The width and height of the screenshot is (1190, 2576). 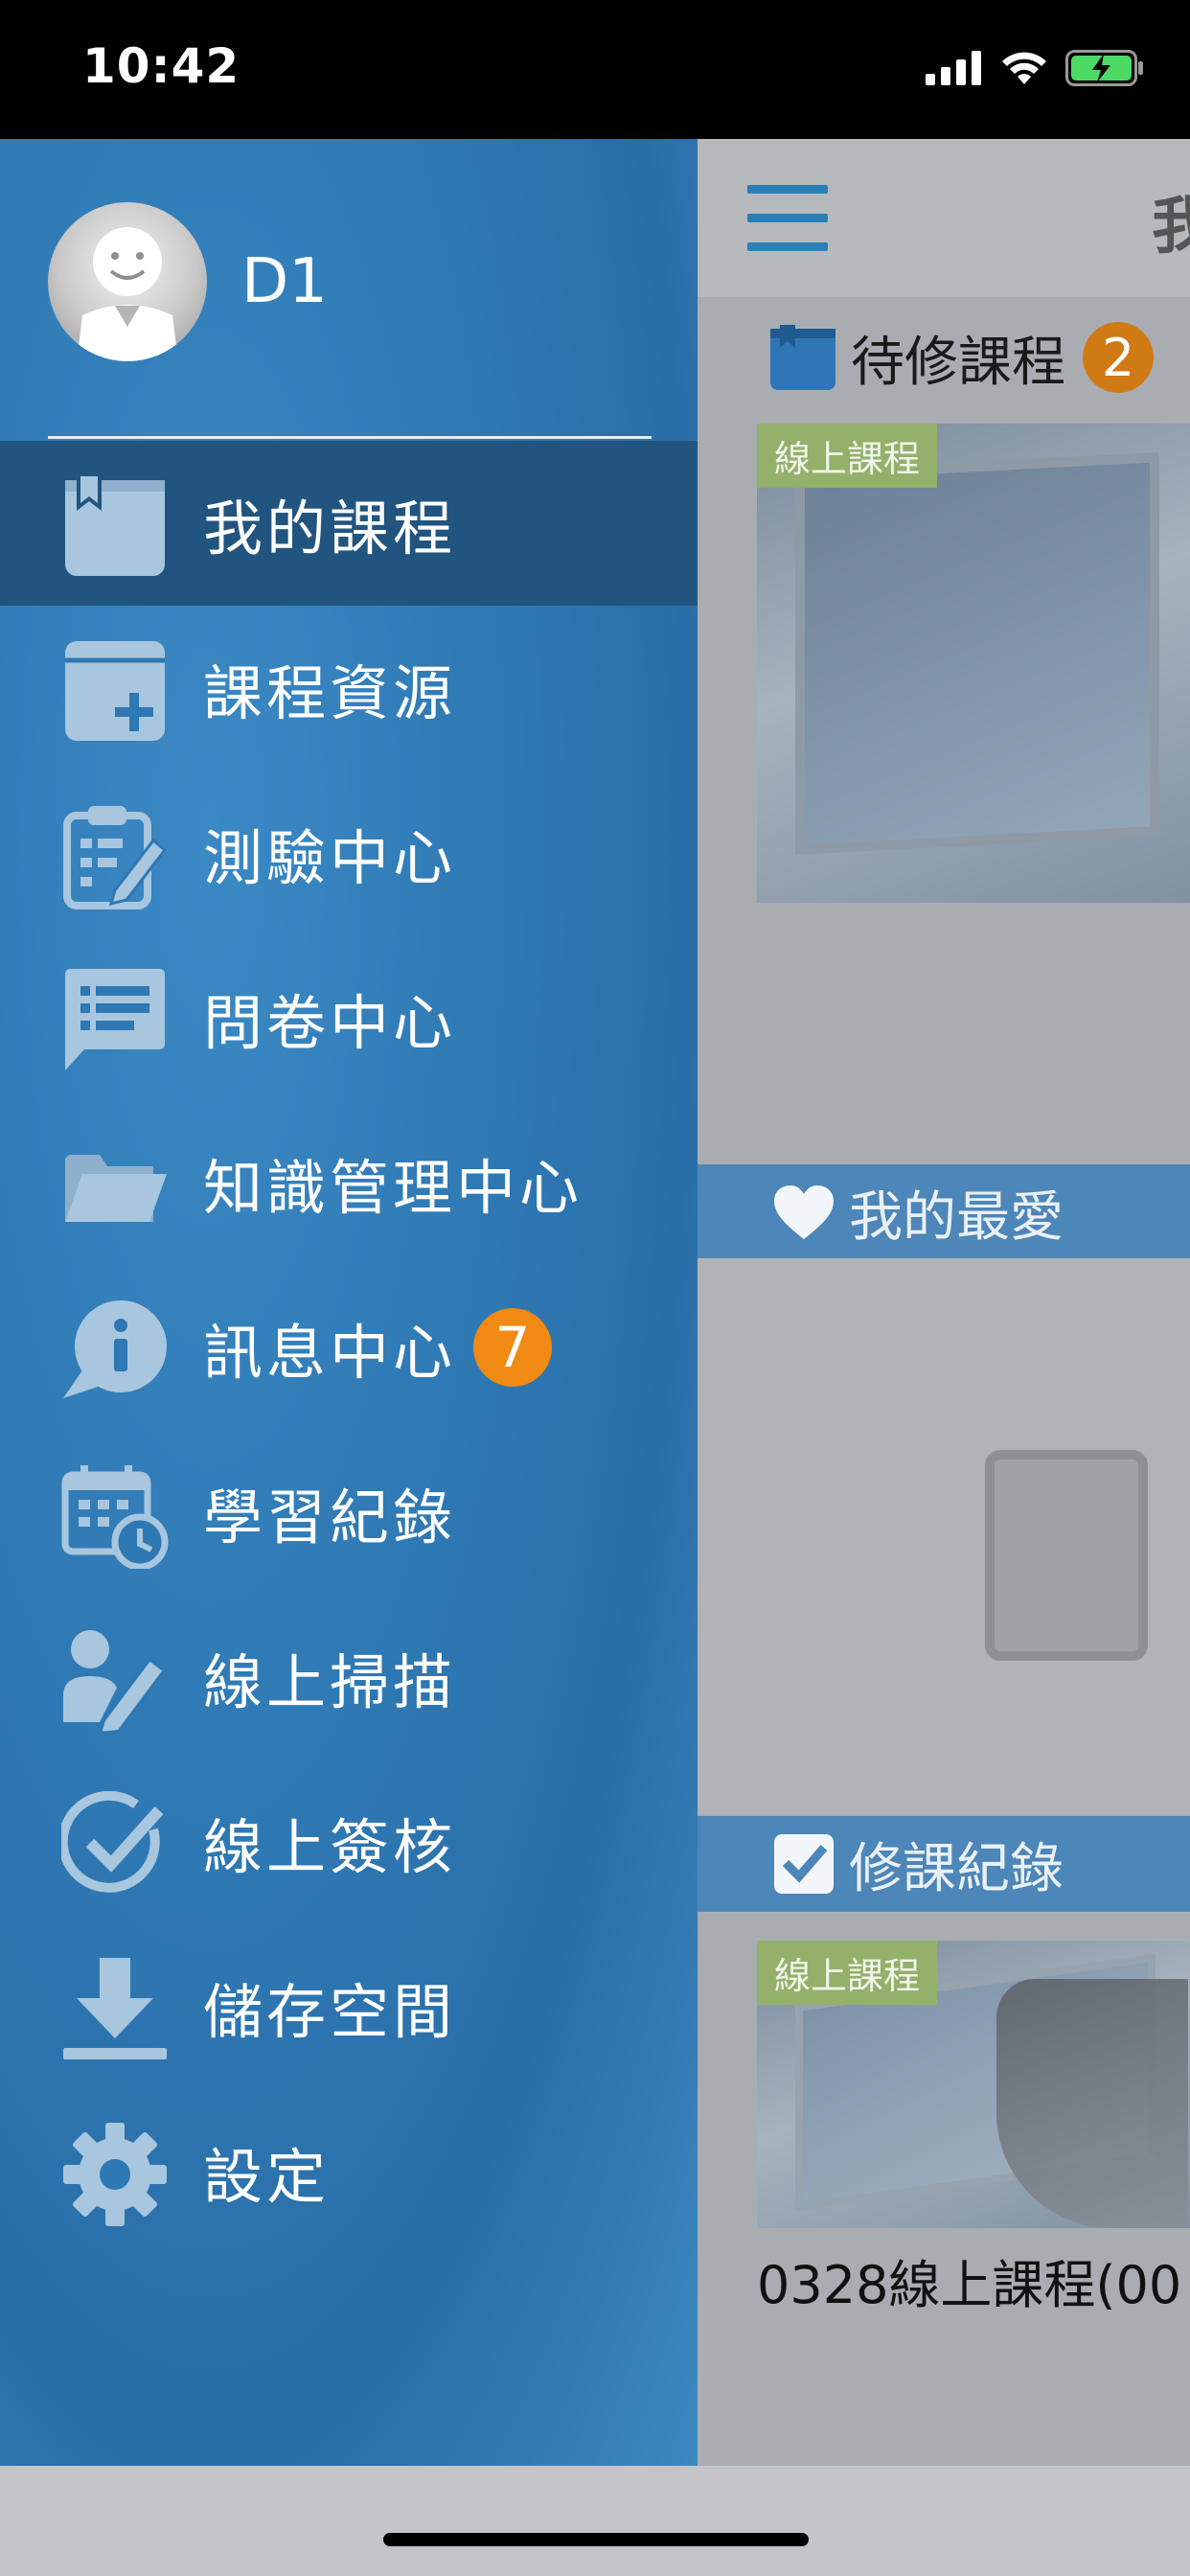 I want to click on open-folder-icon, so click(x=116, y=1188).